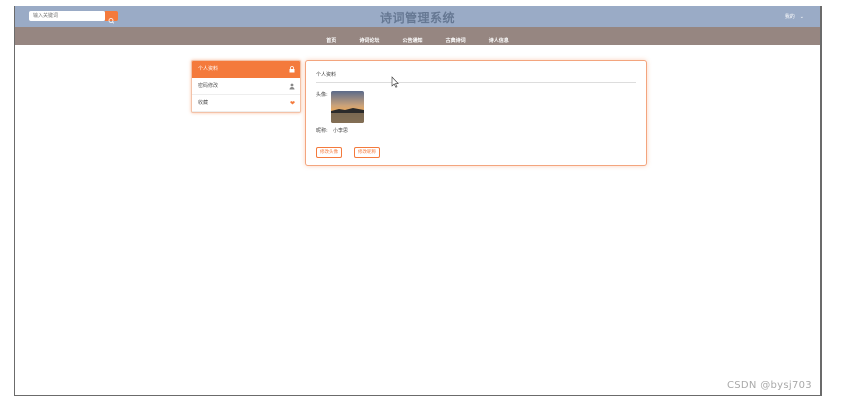  Describe the element at coordinates (326, 75) in the screenshot. I see `panel-title: 个人资料` at that location.